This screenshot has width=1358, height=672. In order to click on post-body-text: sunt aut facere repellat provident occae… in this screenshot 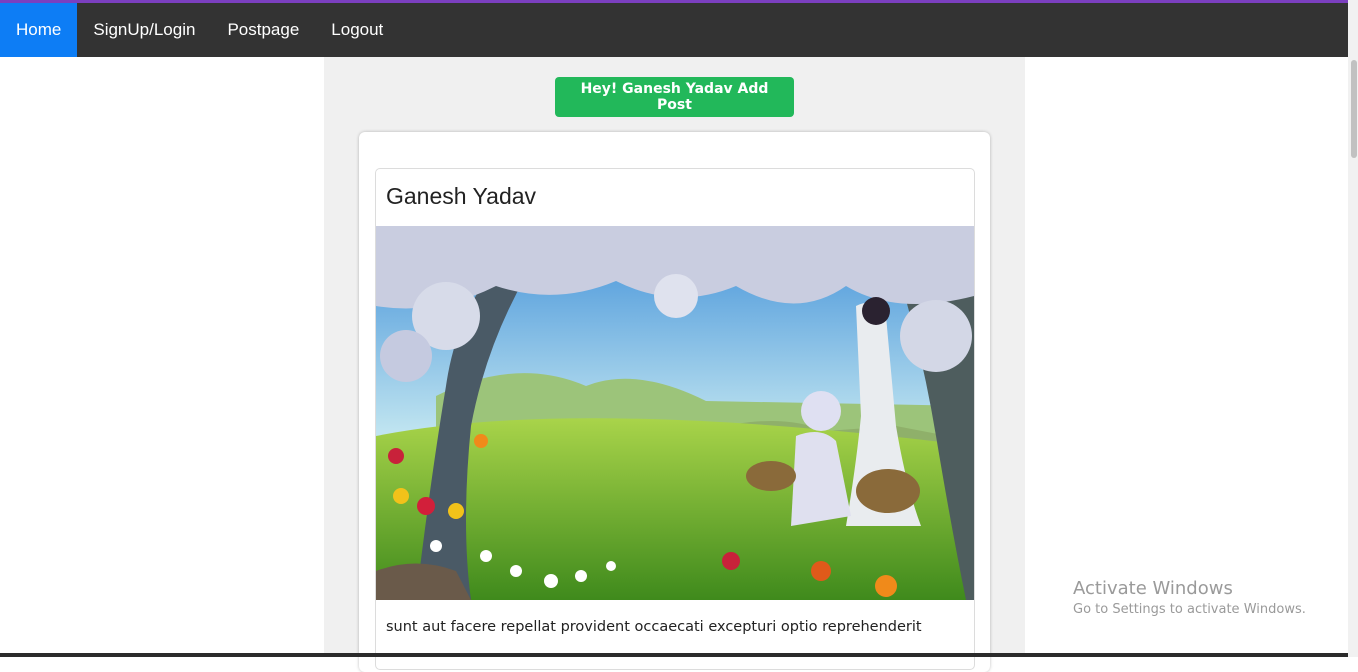, I will do `click(654, 627)`.